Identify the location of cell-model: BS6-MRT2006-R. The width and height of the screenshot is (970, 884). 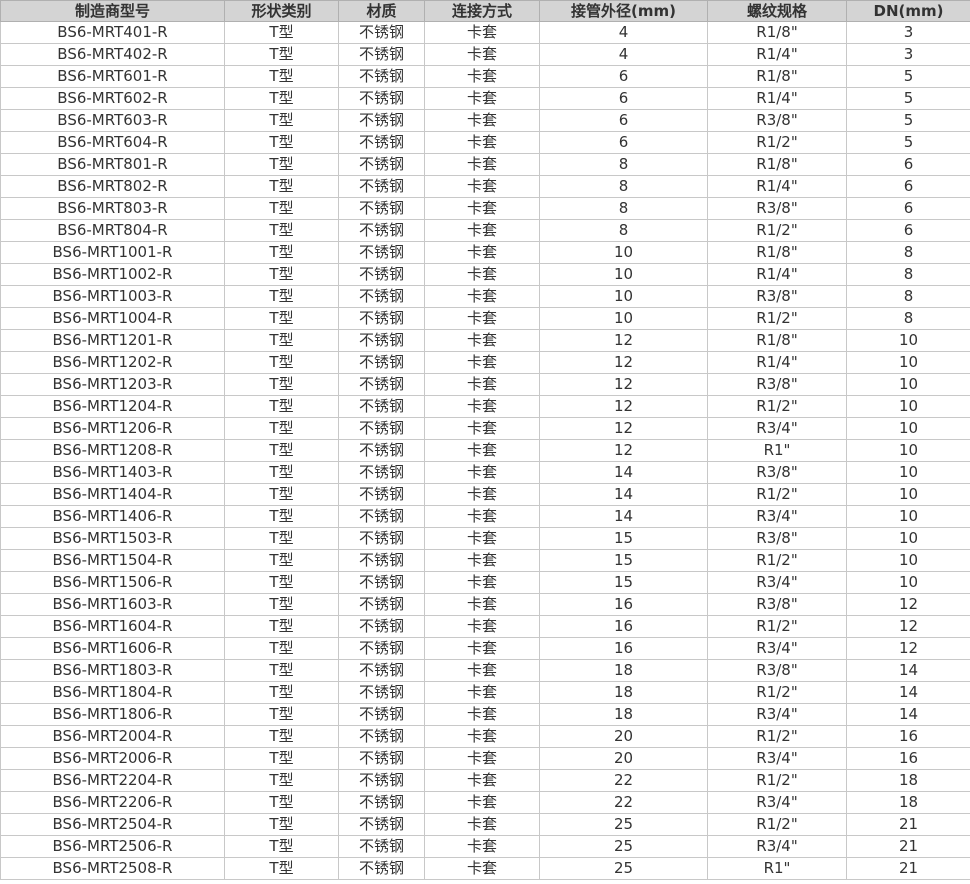
(112, 758).